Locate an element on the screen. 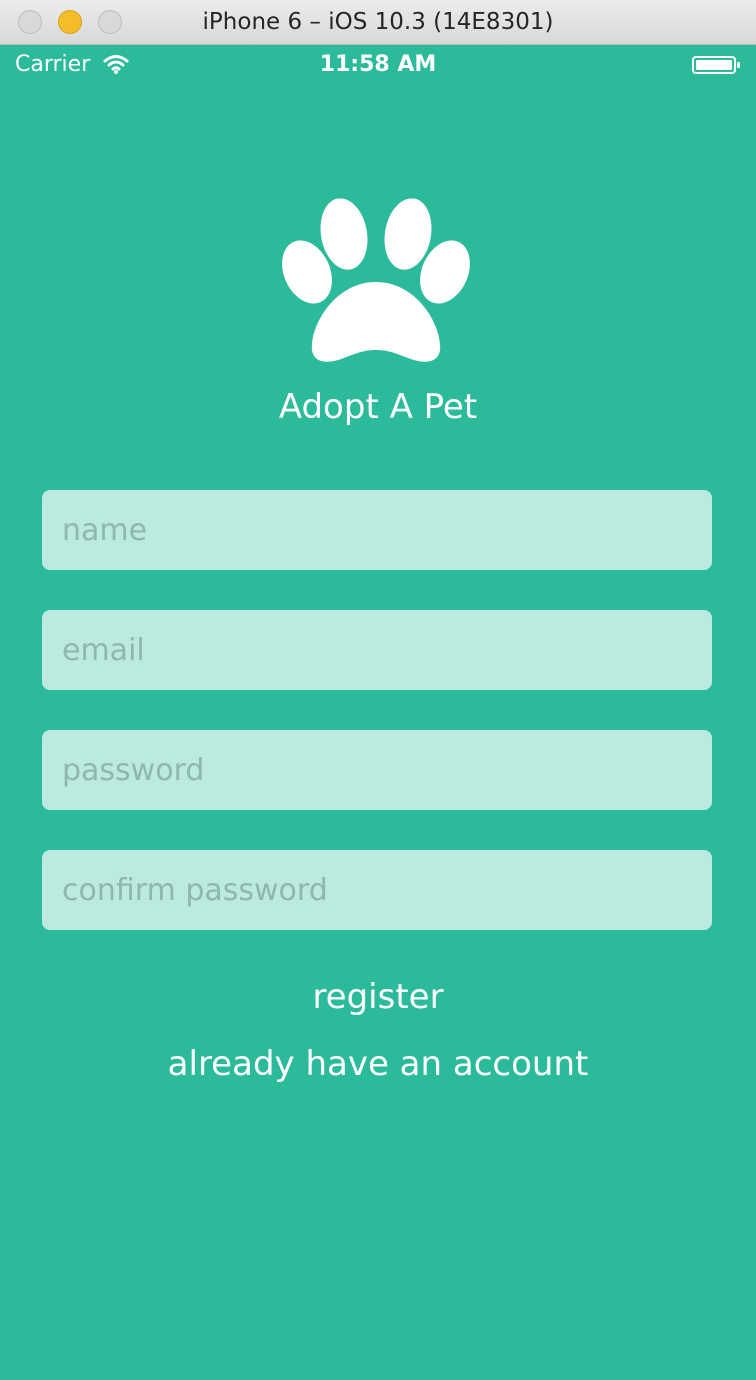 This screenshot has width=756, height=1380. email-input is located at coordinates (377, 650).